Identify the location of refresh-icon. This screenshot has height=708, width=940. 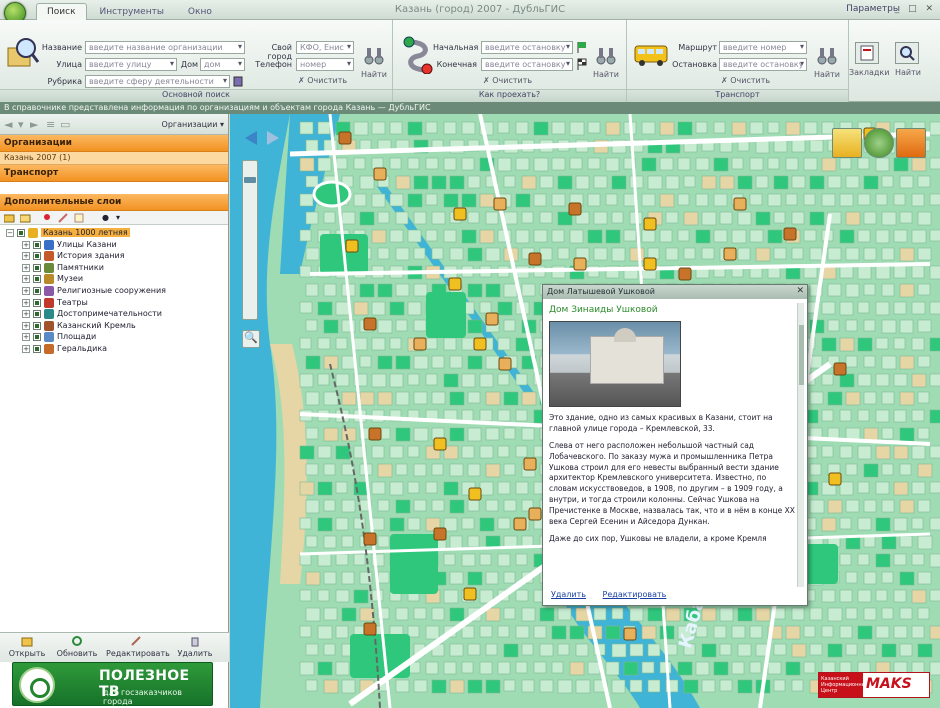
(77, 641).